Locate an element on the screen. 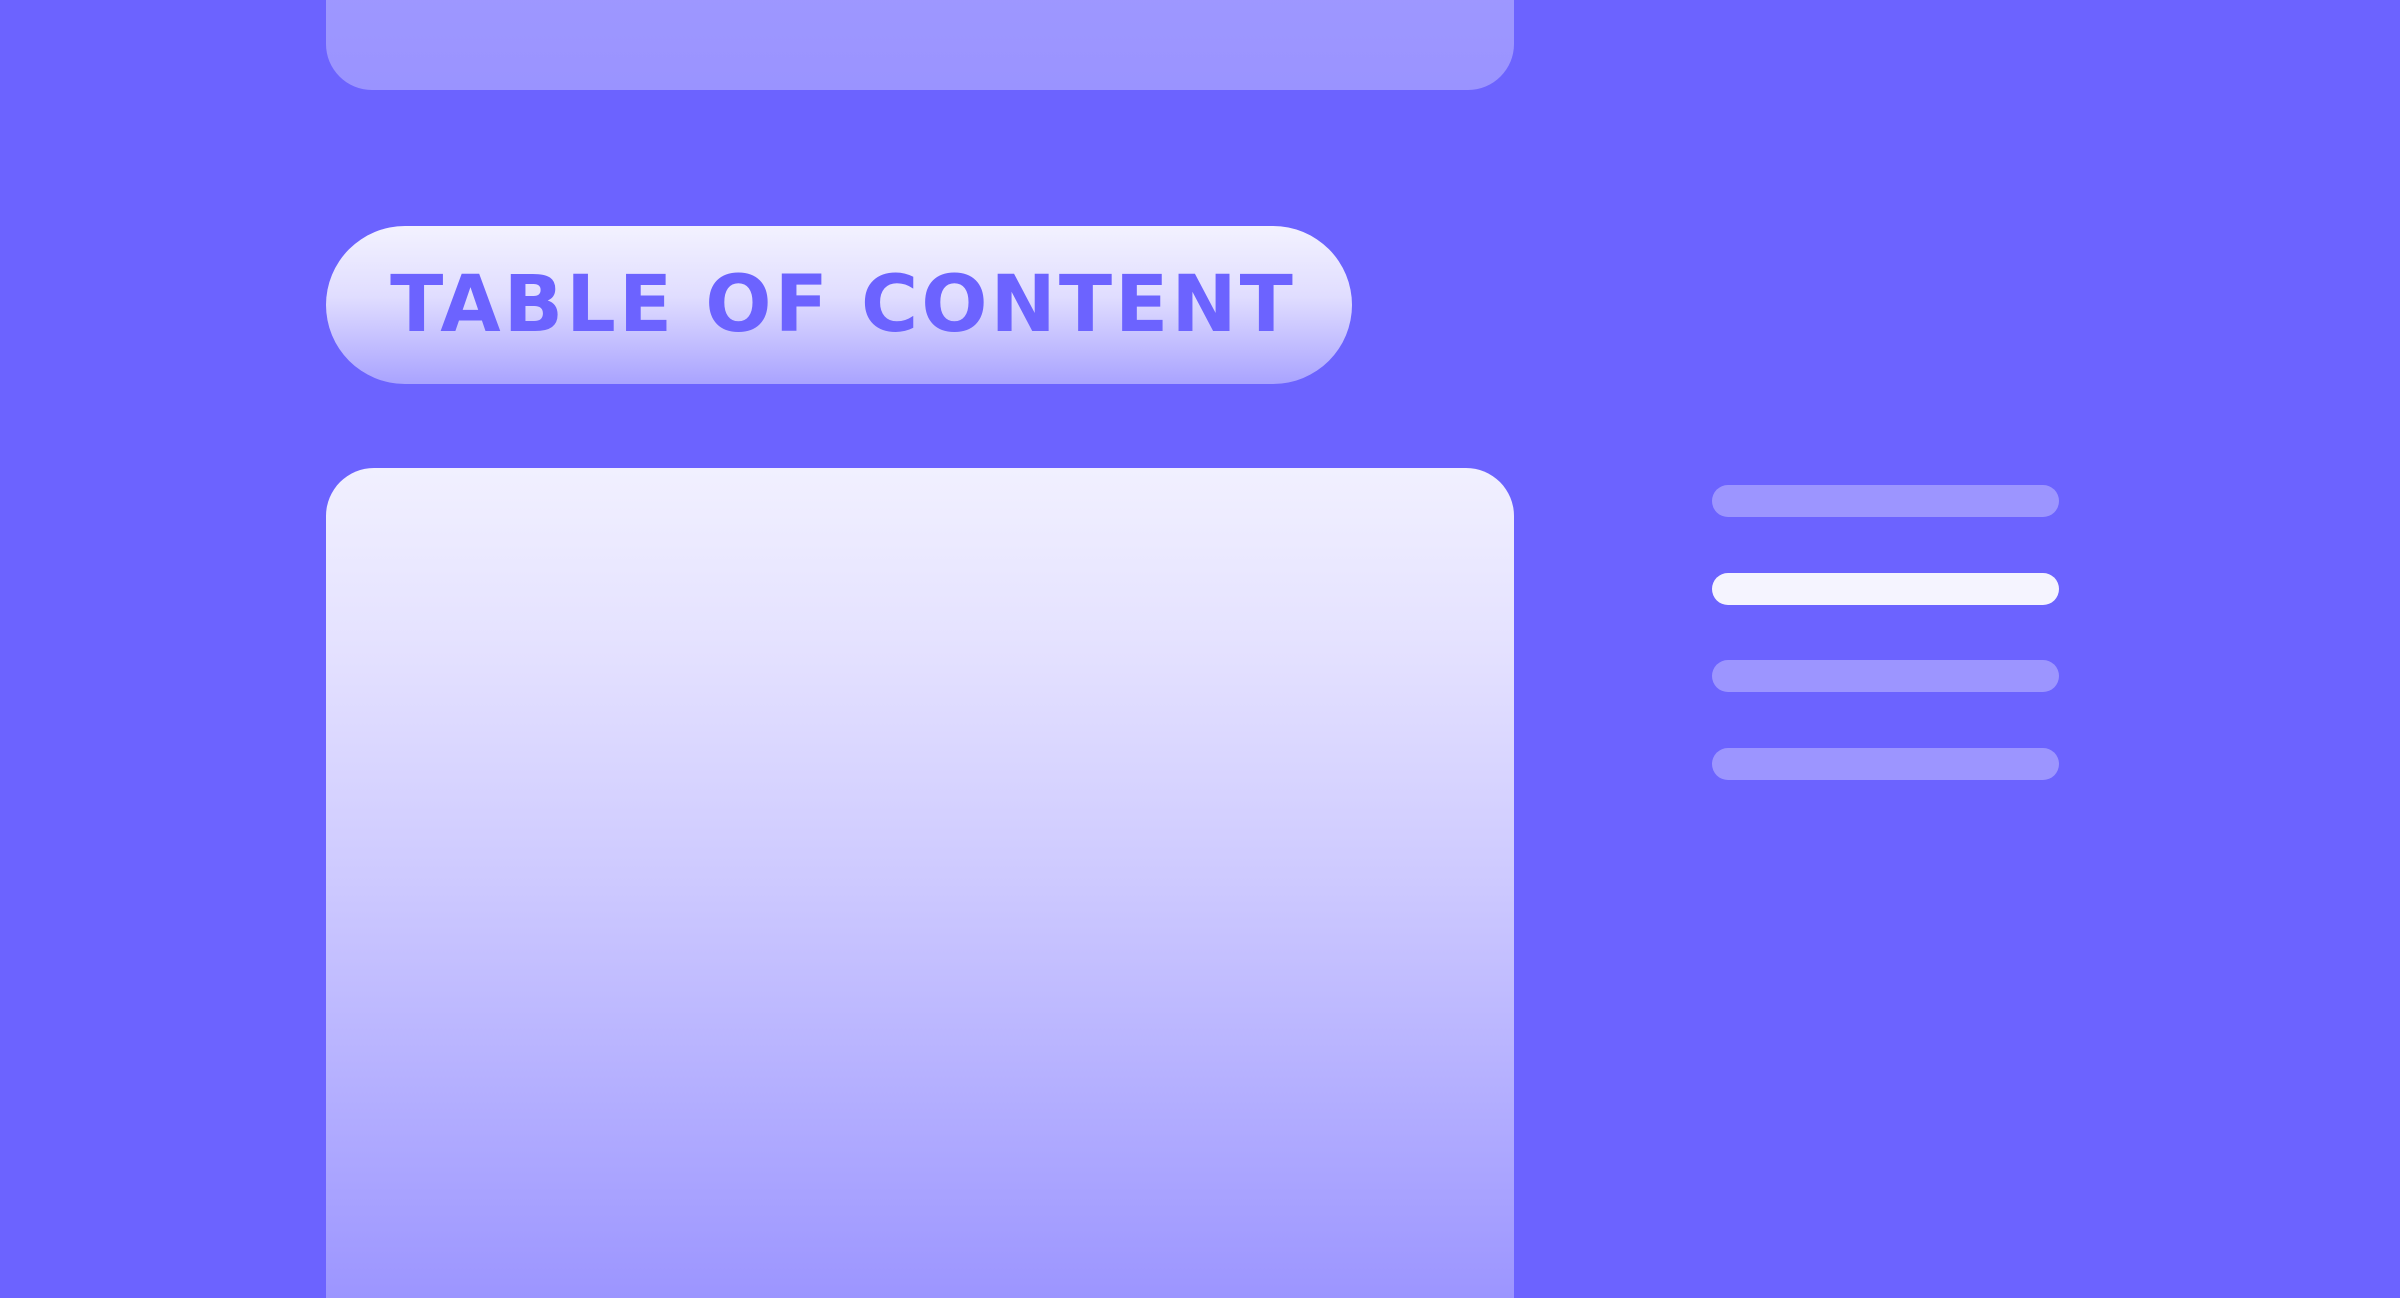 This screenshot has height=1298, width=2400. toc-line-item-active is located at coordinates (1885, 589).